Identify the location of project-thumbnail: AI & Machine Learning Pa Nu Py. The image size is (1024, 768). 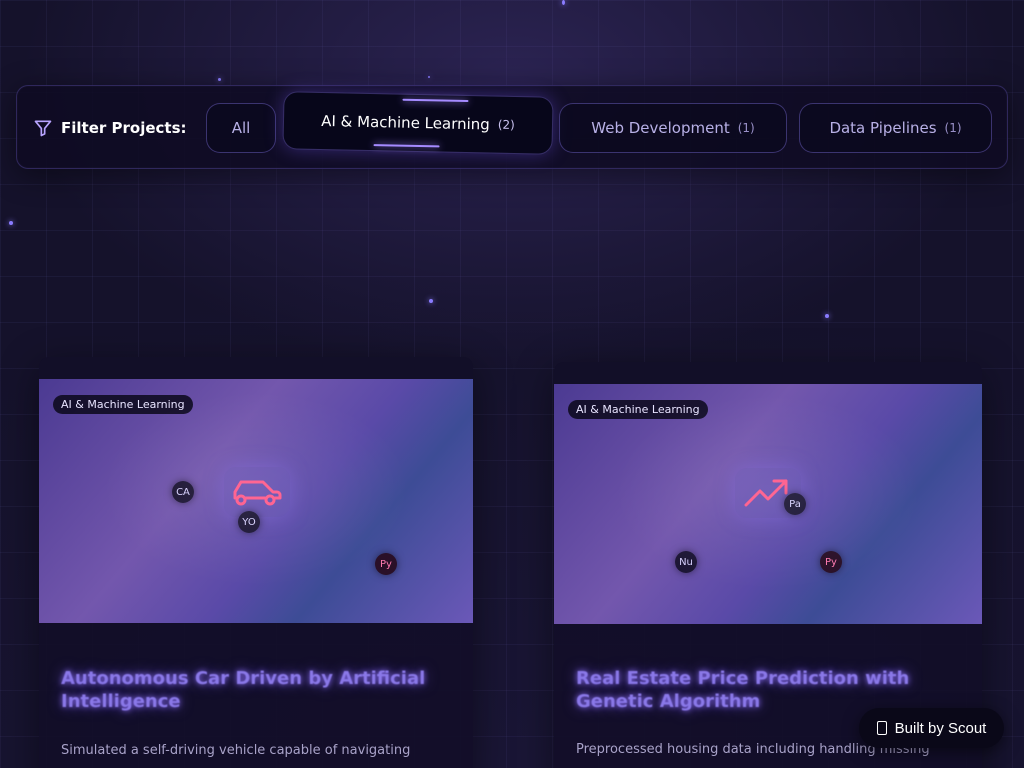
(768, 504).